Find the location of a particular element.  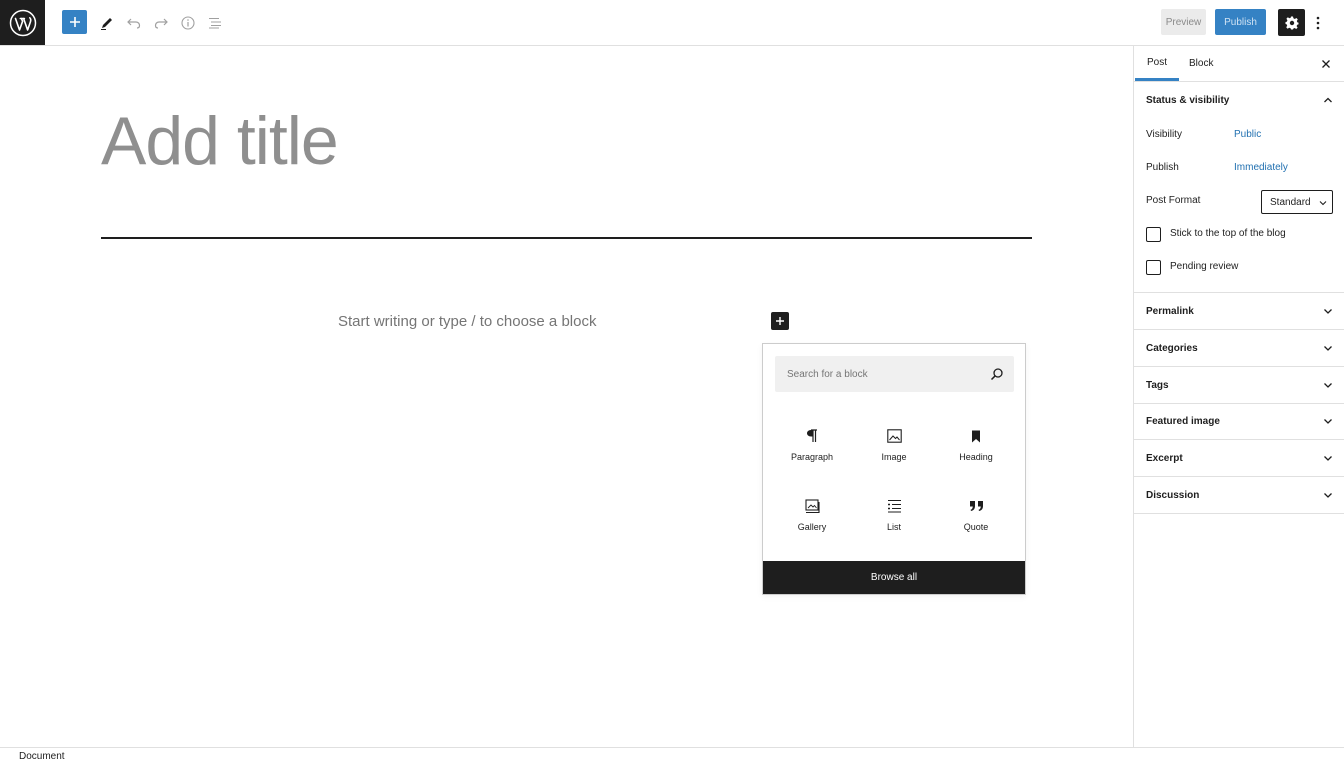

more-options-button is located at coordinates (1318, 22).